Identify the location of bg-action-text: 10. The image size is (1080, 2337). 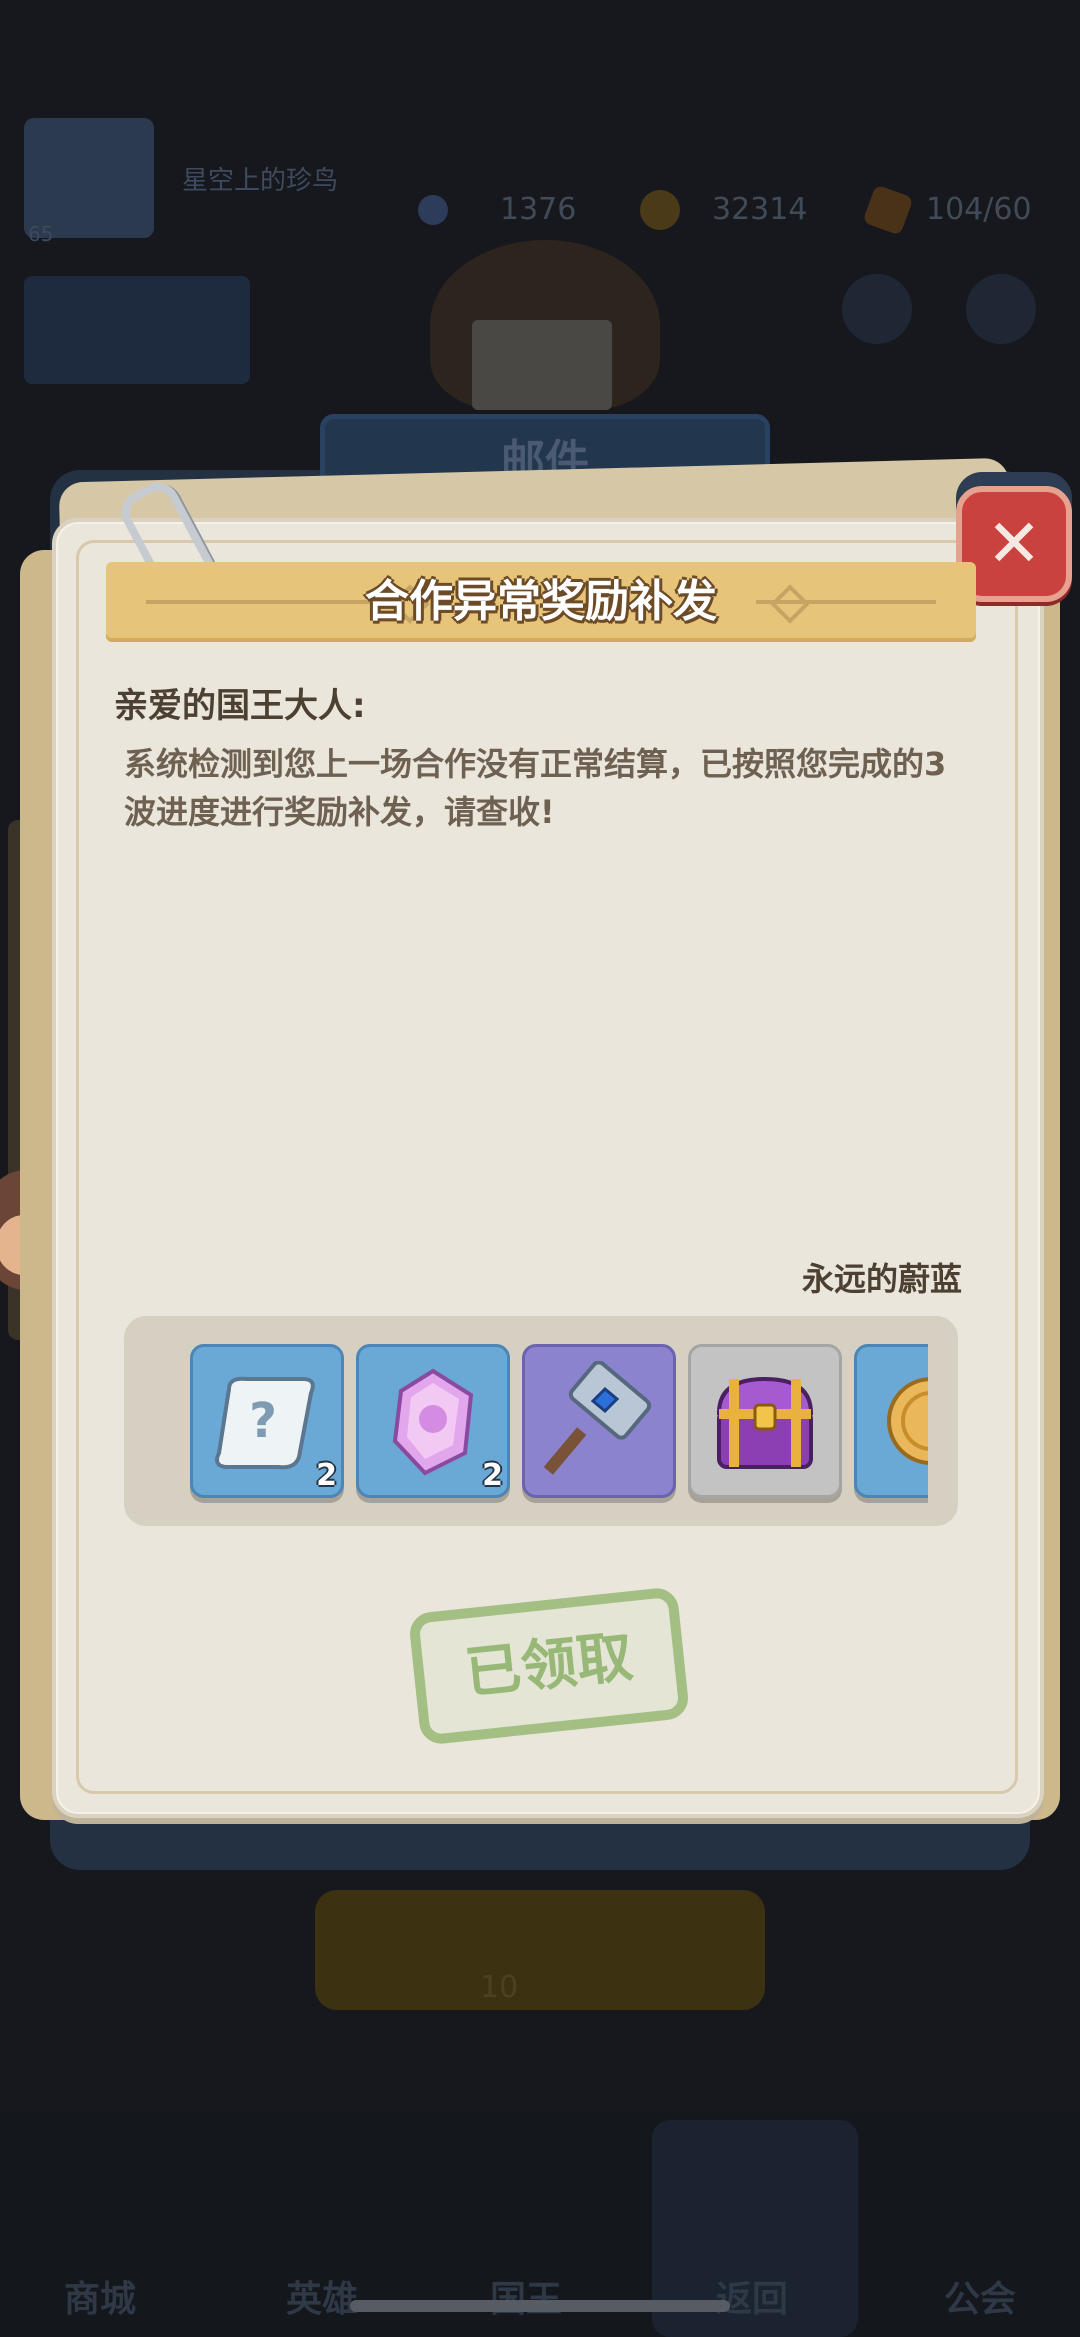
(499, 1987).